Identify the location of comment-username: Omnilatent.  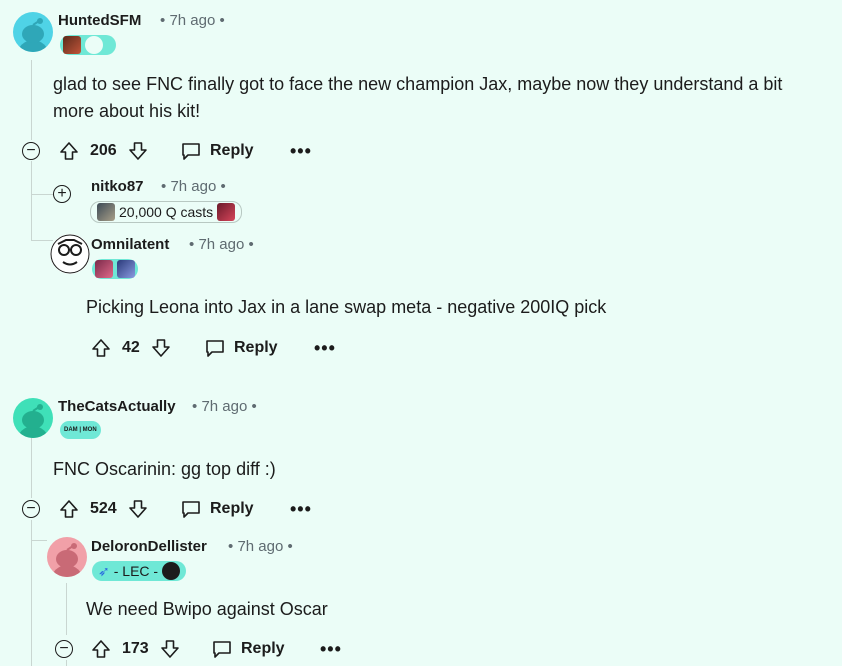
(130, 244).